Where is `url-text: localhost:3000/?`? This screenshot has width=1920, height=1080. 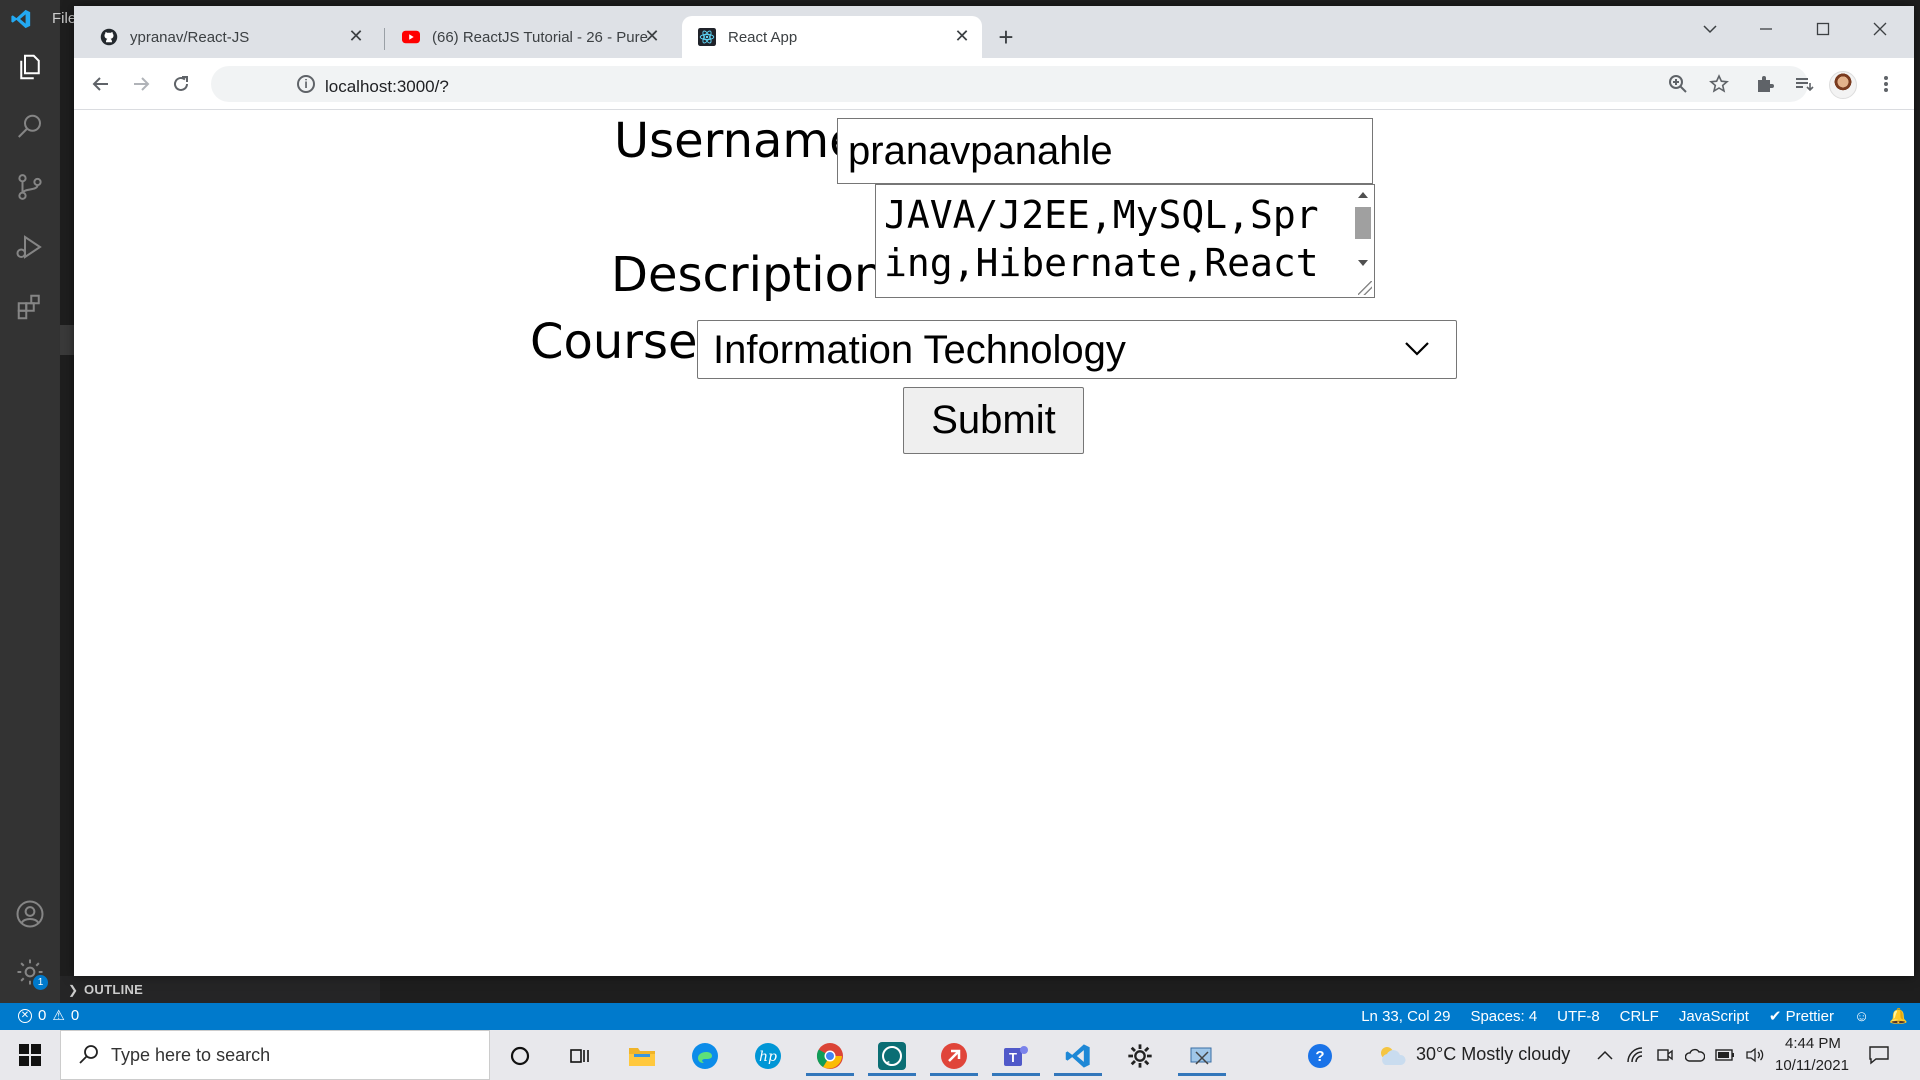 url-text: localhost:3000/? is located at coordinates (387, 87).